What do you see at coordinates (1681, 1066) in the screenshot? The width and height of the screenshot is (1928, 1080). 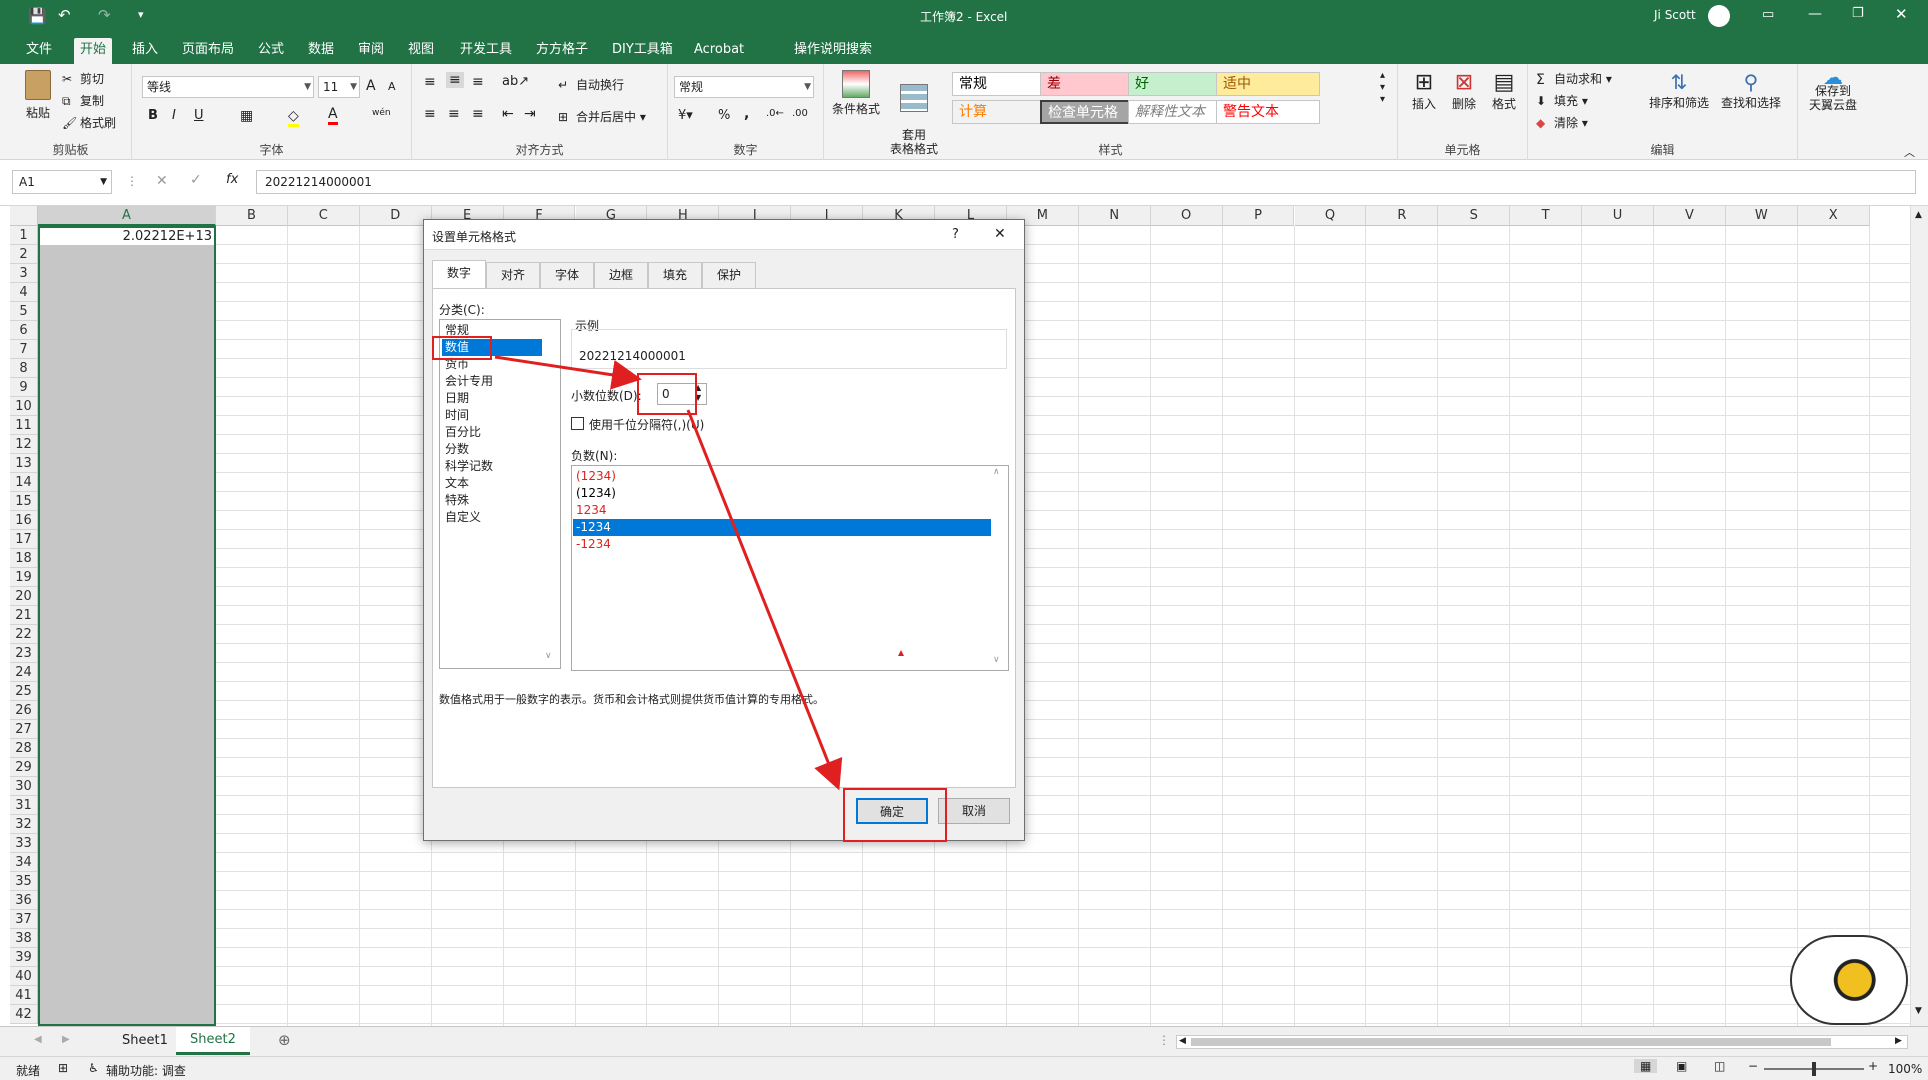 I see `page-layout-view-icon: ▣` at bounding box center [1681, 1066].